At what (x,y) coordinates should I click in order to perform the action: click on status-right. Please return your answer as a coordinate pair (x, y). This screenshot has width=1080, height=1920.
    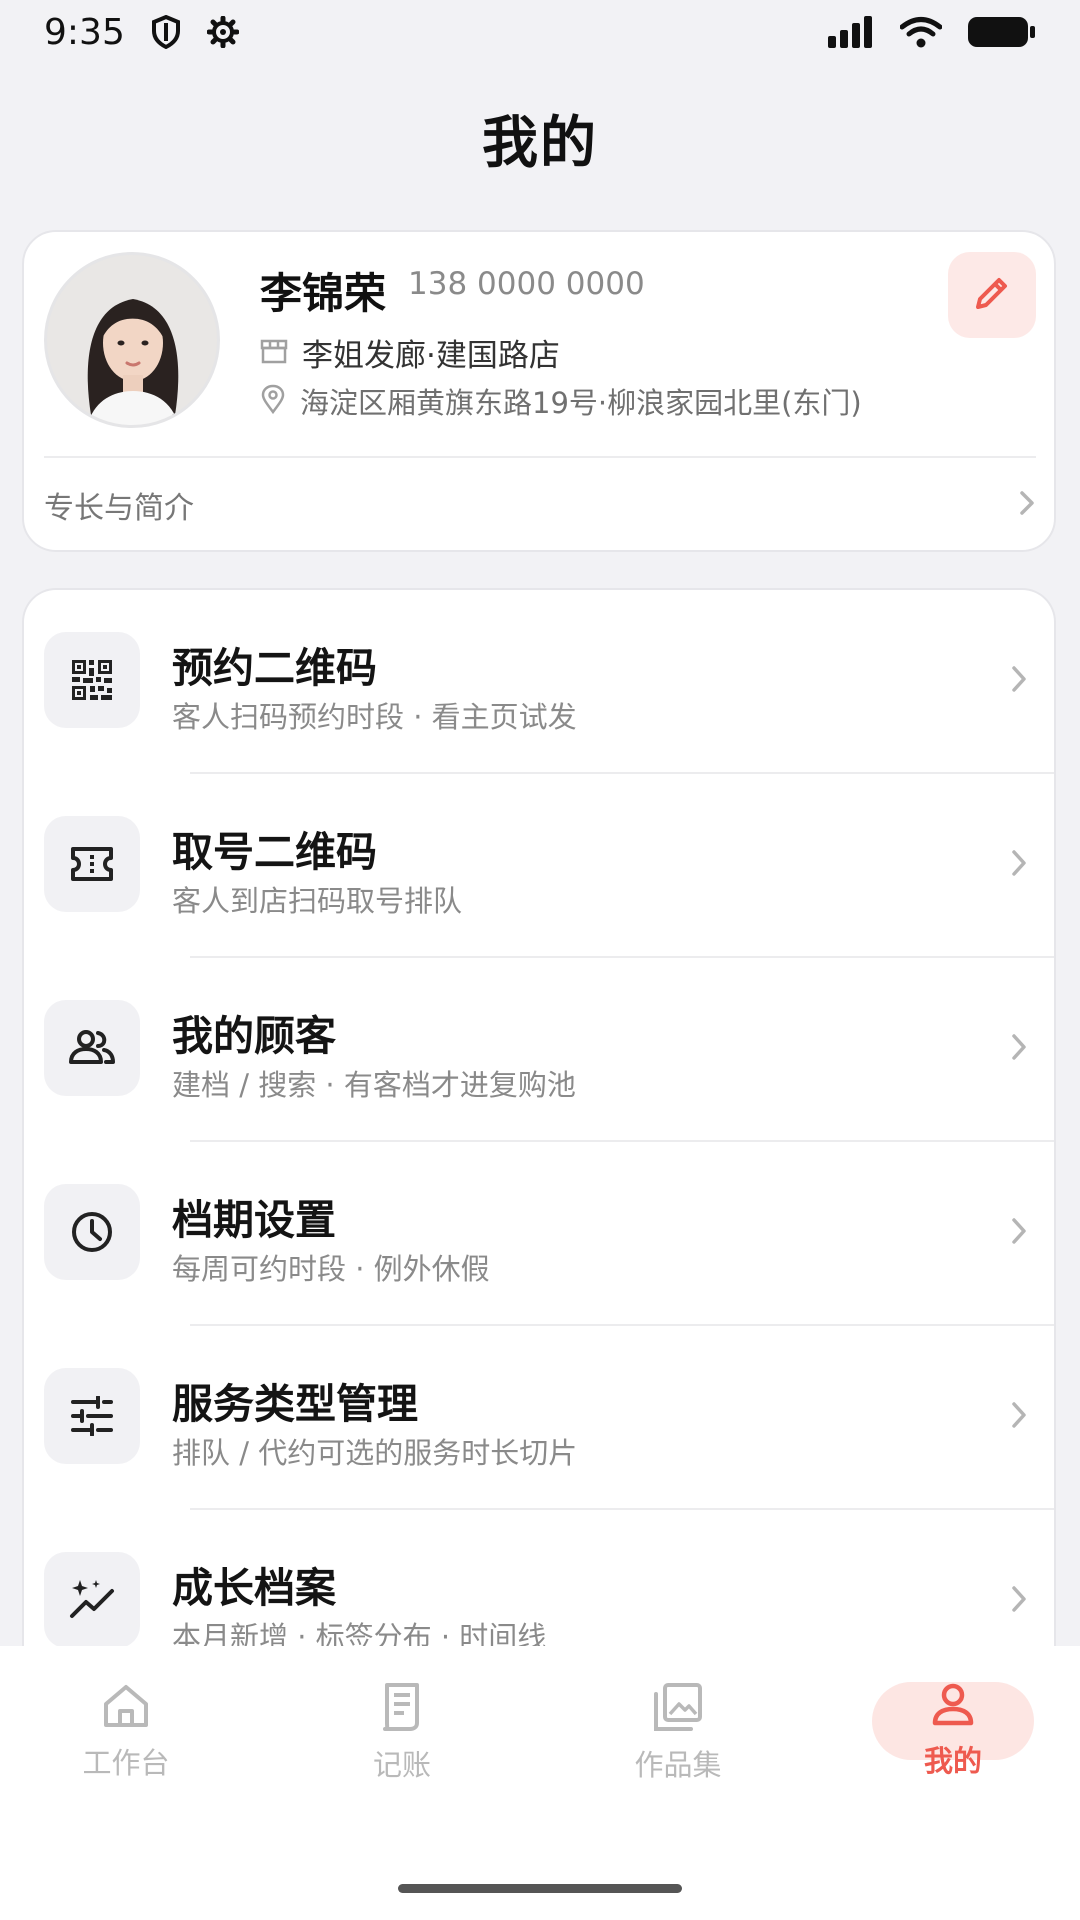
    Looking at the image, I should click on (932, 32).